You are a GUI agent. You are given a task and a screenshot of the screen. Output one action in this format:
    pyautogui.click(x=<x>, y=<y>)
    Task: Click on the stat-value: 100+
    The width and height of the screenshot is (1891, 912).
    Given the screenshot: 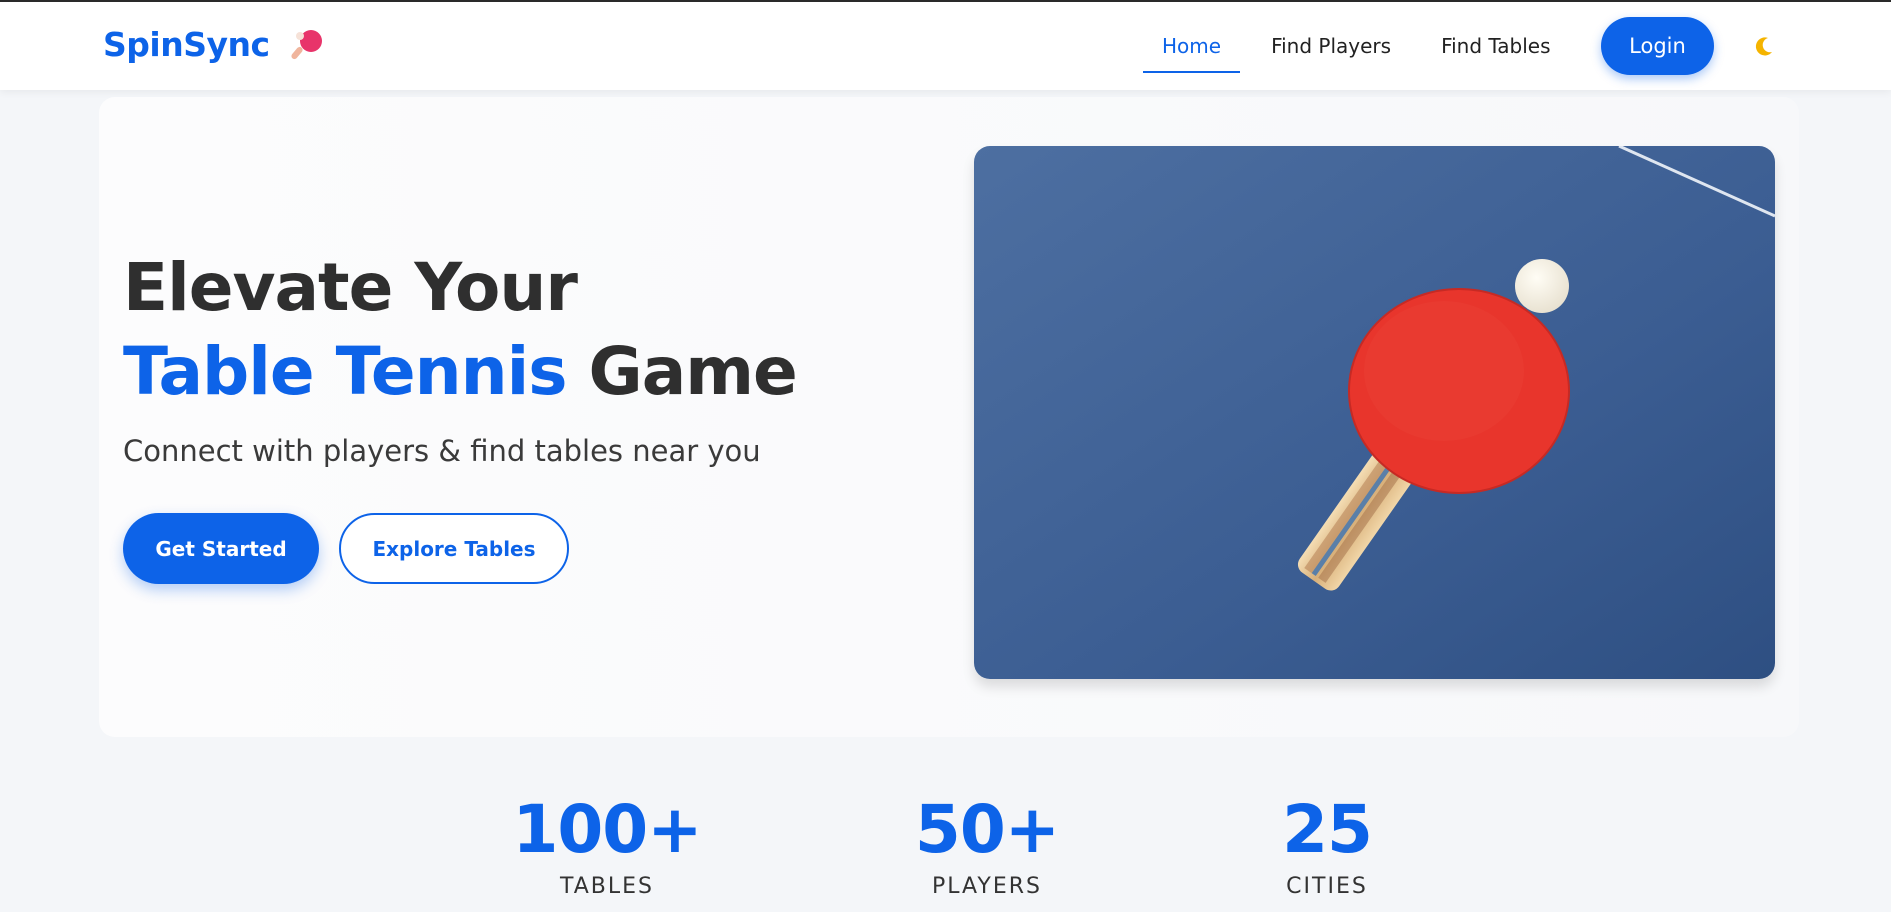 What is the action you would take?
    pyautogui.click(x=607, y=829)
    